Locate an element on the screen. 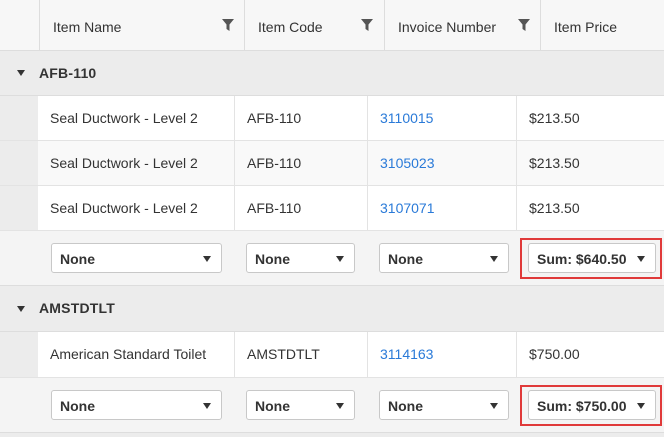 The height and width of the screenshot is (437, 664). next-group-row-edge is located at coordinates (332, 435).